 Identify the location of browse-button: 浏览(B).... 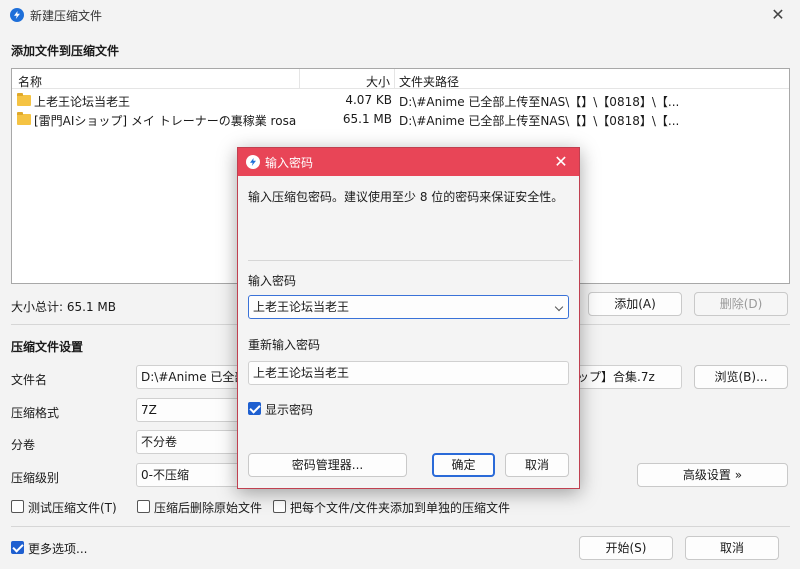
(741, 377).